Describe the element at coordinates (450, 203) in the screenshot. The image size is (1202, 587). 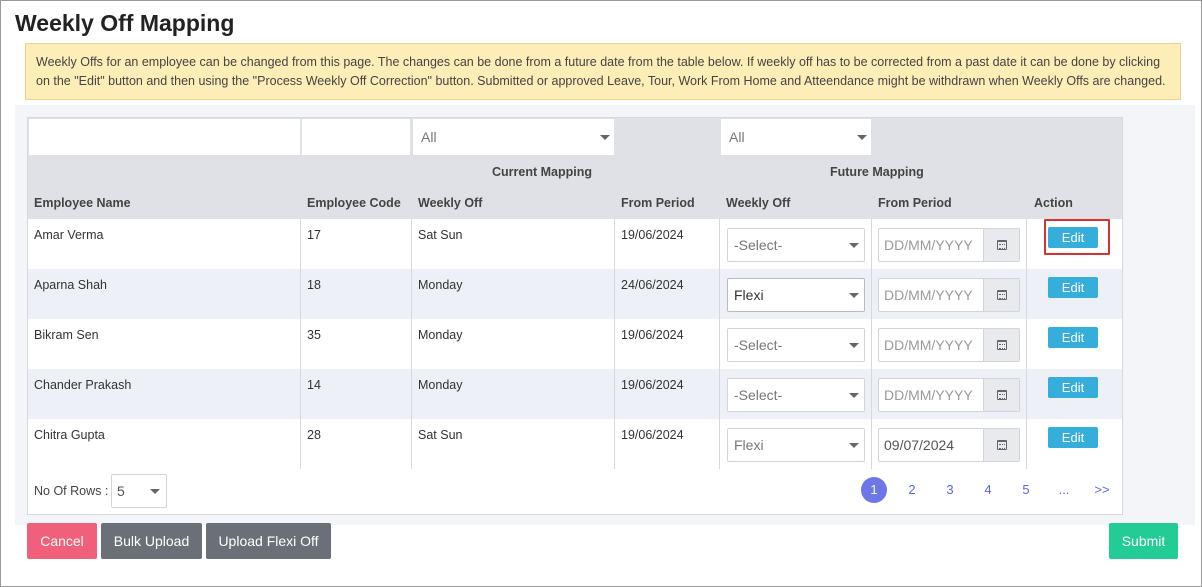
I see `column-header-weekly-off: Weekly Off` at that location.